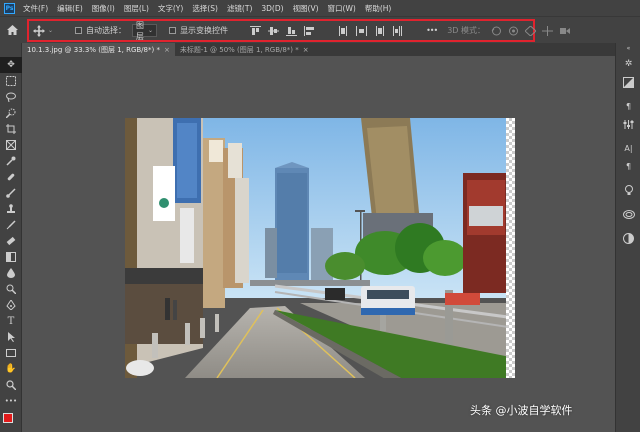 Image resolution: width=640 pixels, height=432 pixels. Describe the element at coordinates (510, 248) in the screenshot. I see `transparent-area` at that location.